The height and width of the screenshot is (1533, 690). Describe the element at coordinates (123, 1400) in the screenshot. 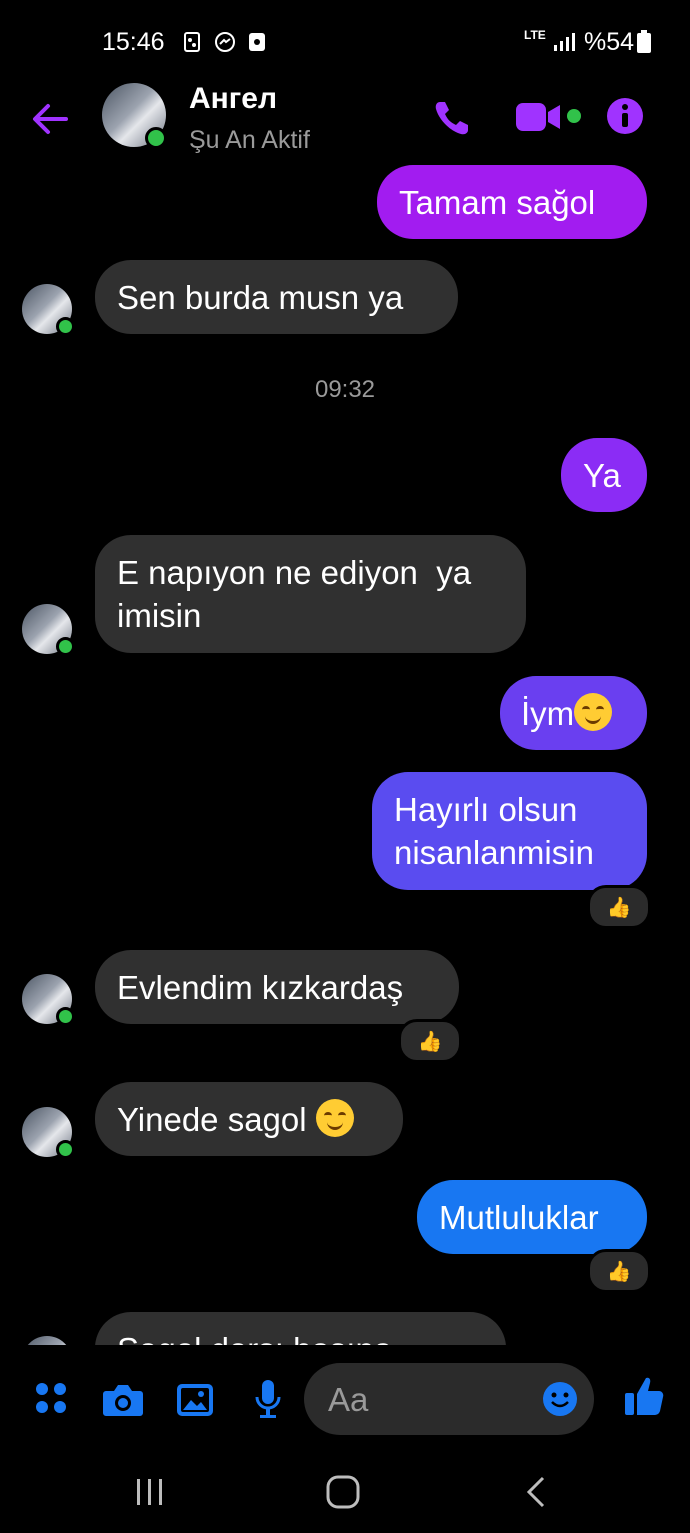

I see `camera-icon` at that location.